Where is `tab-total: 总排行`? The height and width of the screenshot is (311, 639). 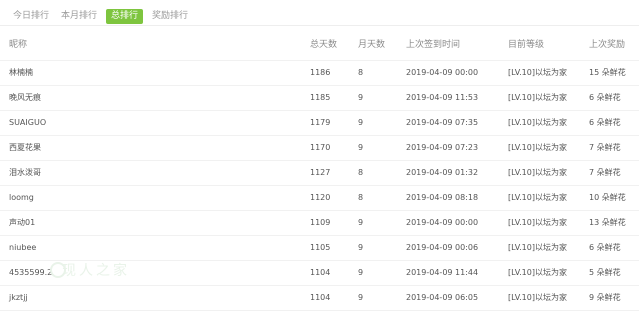 tab-total: 总排行 is located at coordinates (125, 16).